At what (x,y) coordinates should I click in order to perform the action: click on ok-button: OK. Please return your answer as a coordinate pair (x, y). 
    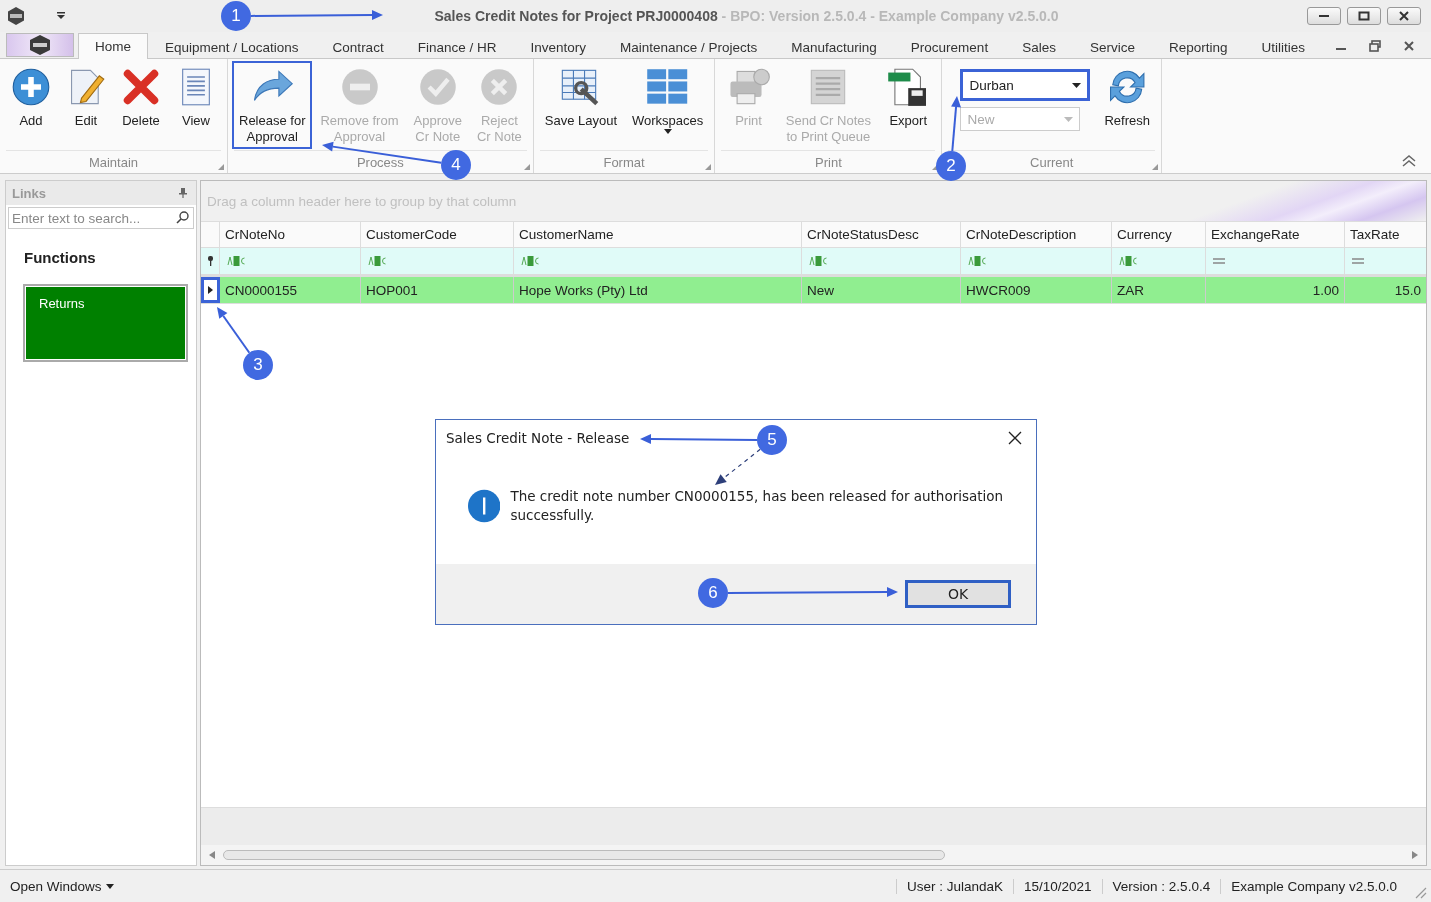
    Looking at the image, I should click on (958, 594).